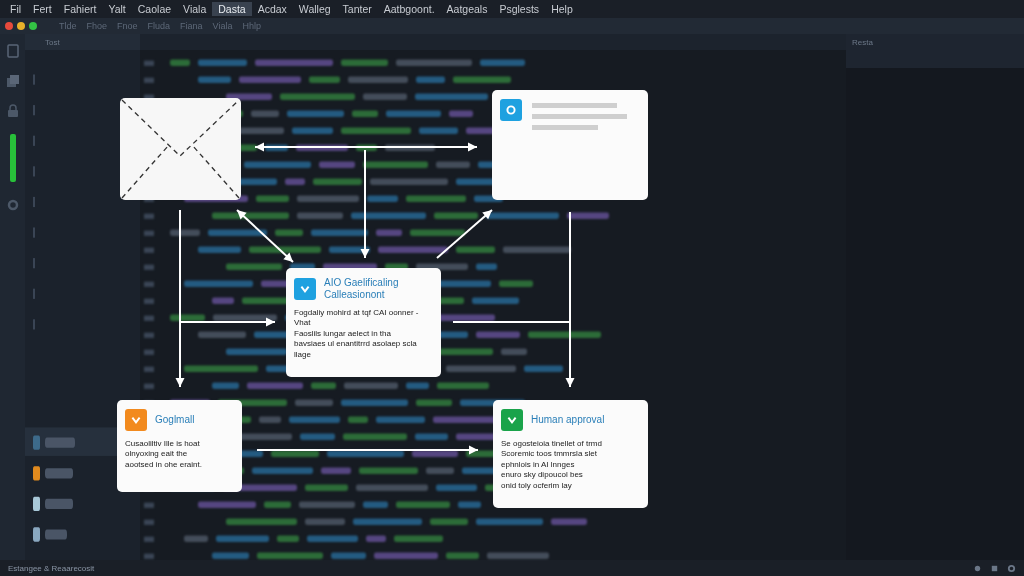  What do you see at coordinates (357, 9) in the screenshot?
I see `menu-item: Tanter` at bounding box center [357, 9].